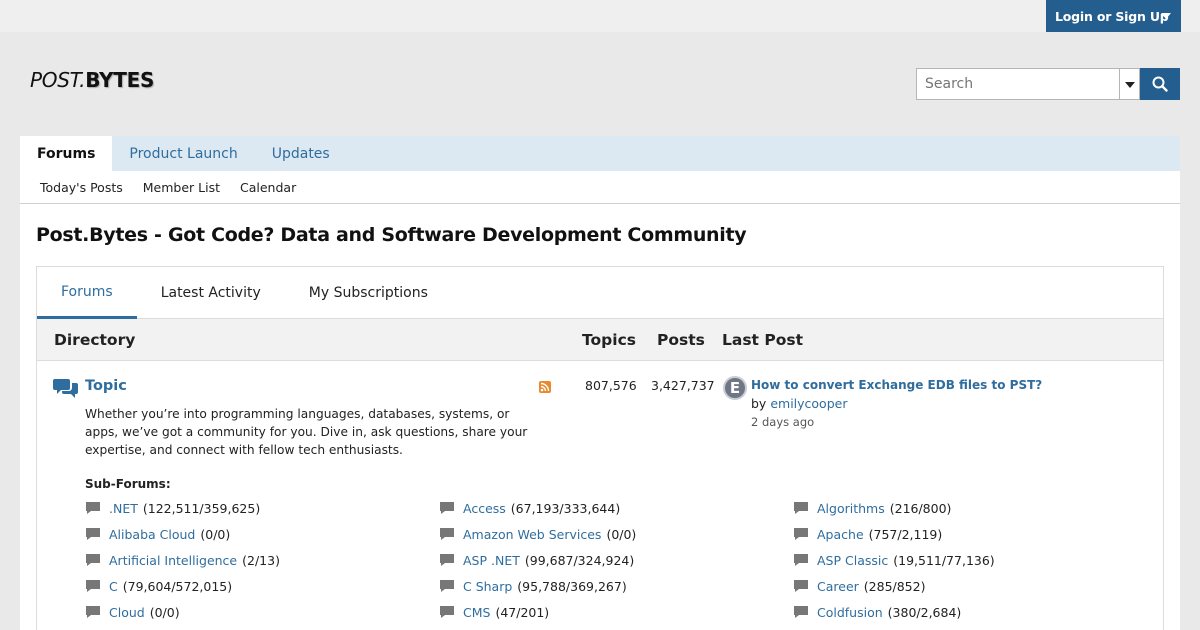  I want to click on subforum-count: (2/13), so click(261, 560).